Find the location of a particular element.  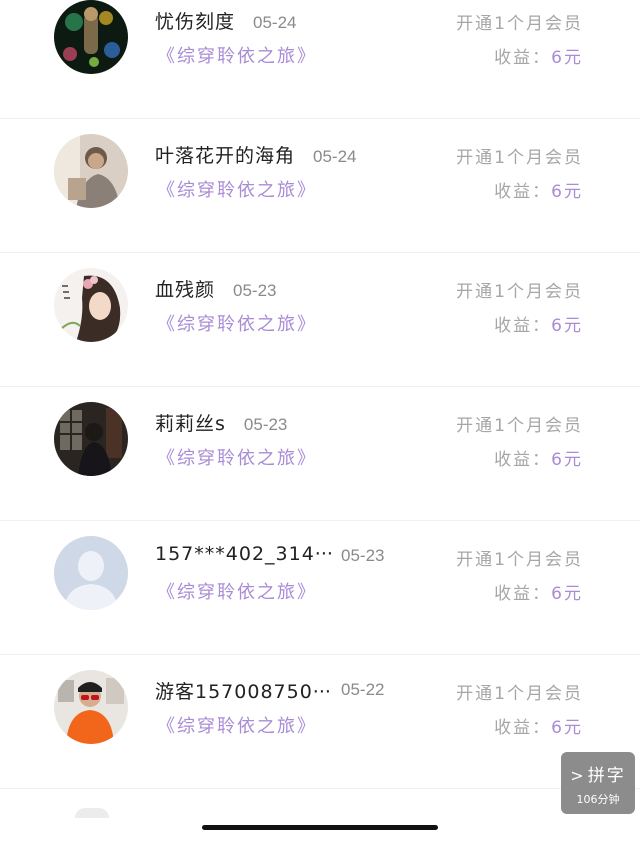

floating-button-text: 拼字 is located at coordinates (606, 776).